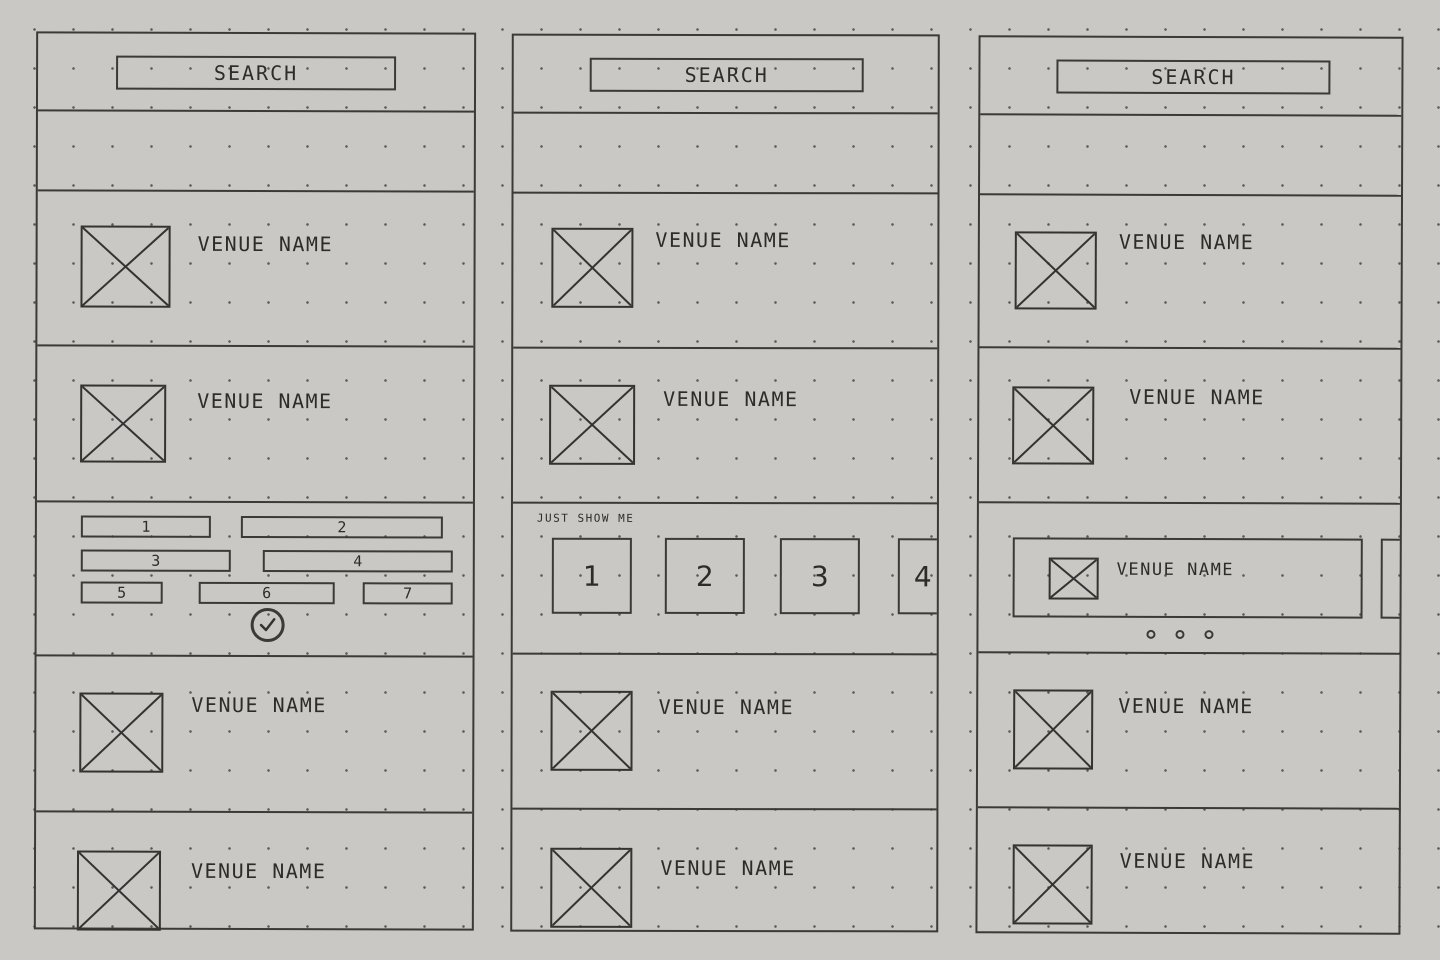 The width and height of the screenshot is (1440, 960). What do you see at coordinates (1390, 578) in the screenshot?
I see `carousel-card-next` at bounding box center [1390, 578].